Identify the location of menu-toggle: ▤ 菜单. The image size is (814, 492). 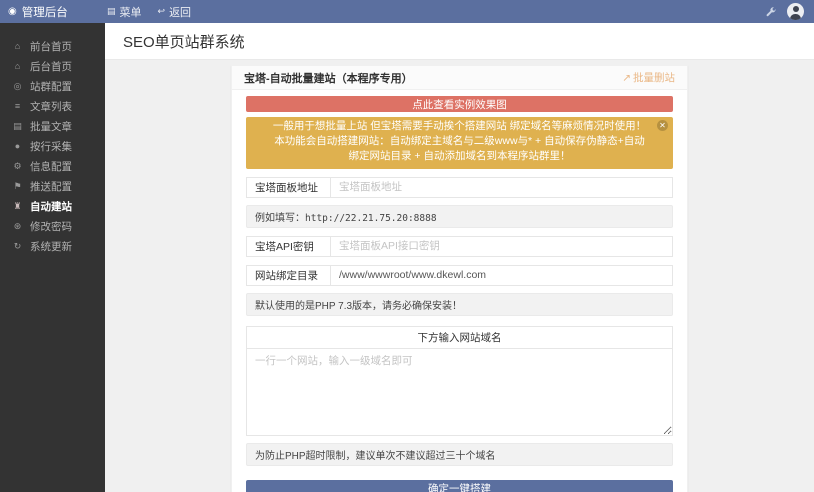
(124, 12).